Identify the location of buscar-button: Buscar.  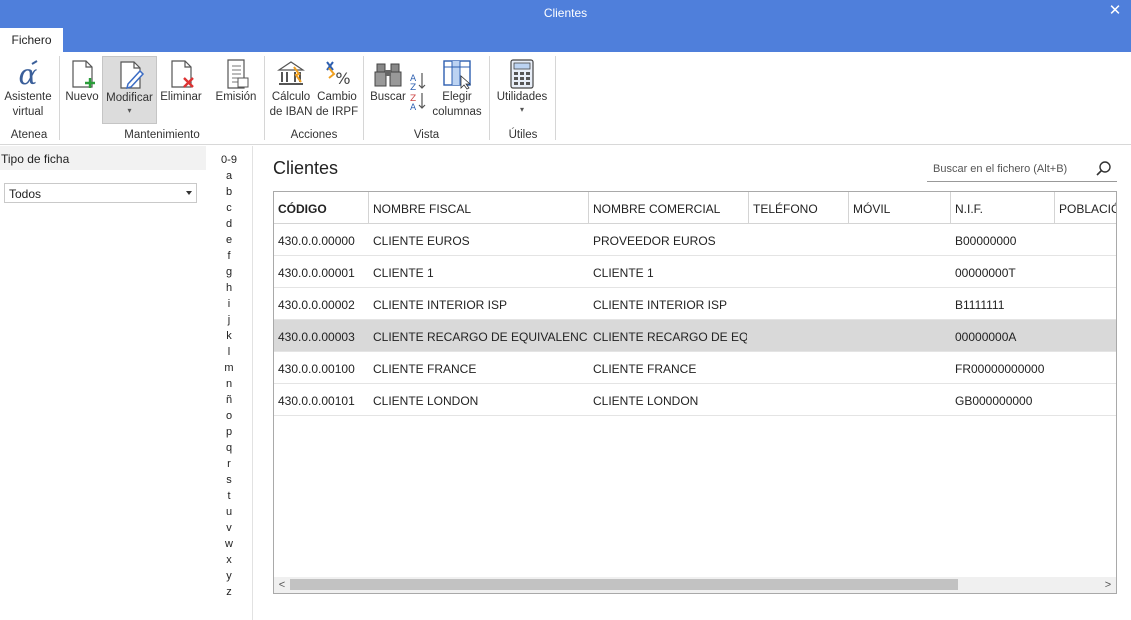
(388, 90).